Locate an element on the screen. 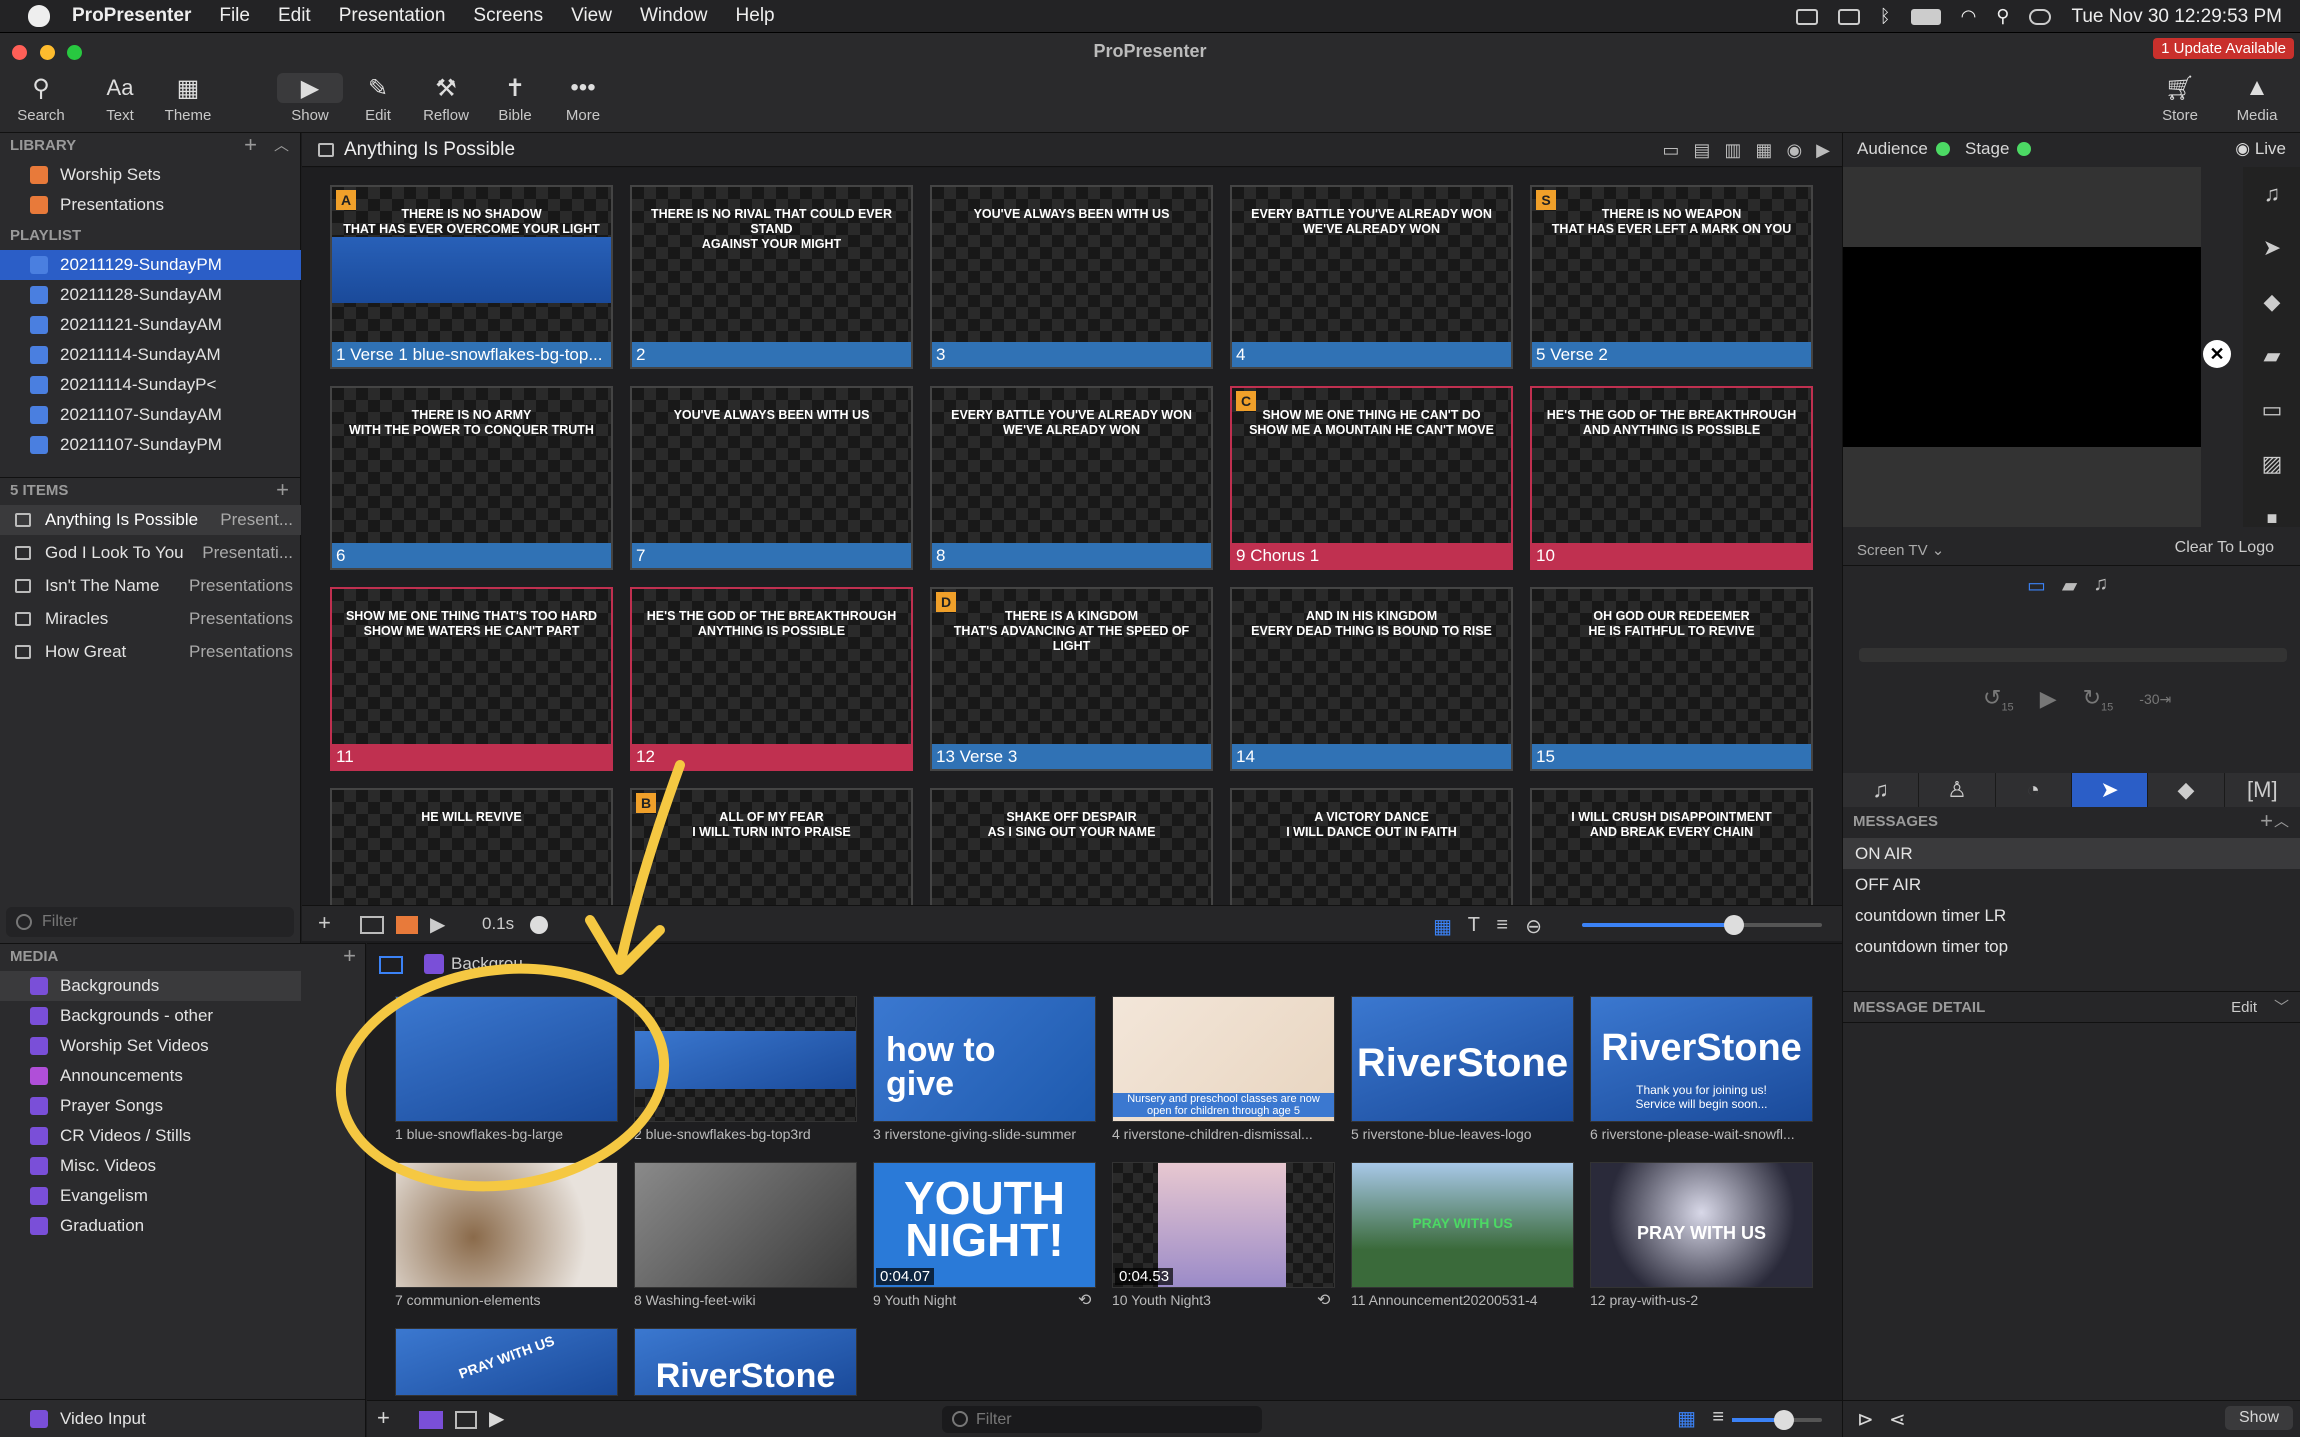 Image resolution: width=2300 pixels, height=1437 pixels. presentation-item: Miracles Presentations is located at coordinates (150, 619).